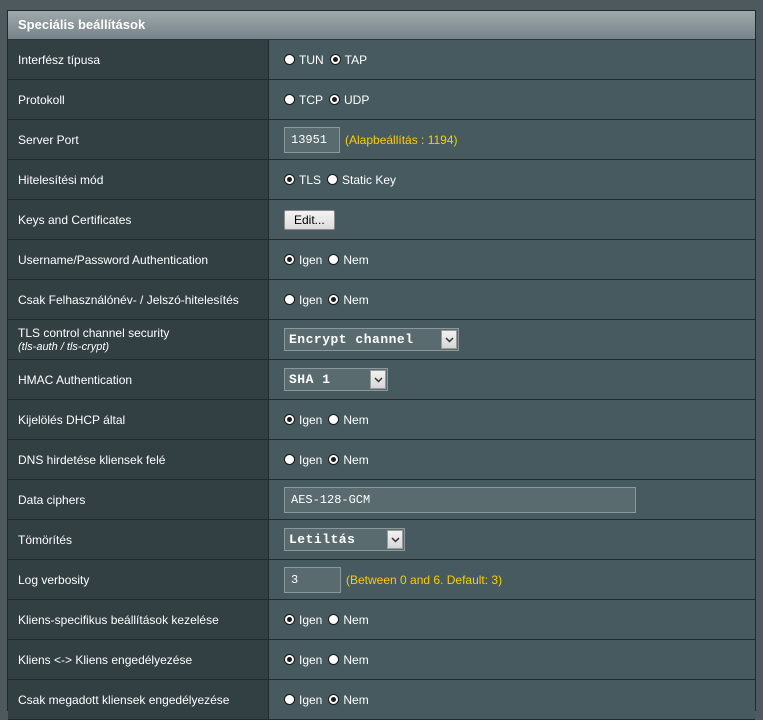  I want to click on data-ciphers-label: Data ciphers, so click(138, 499).